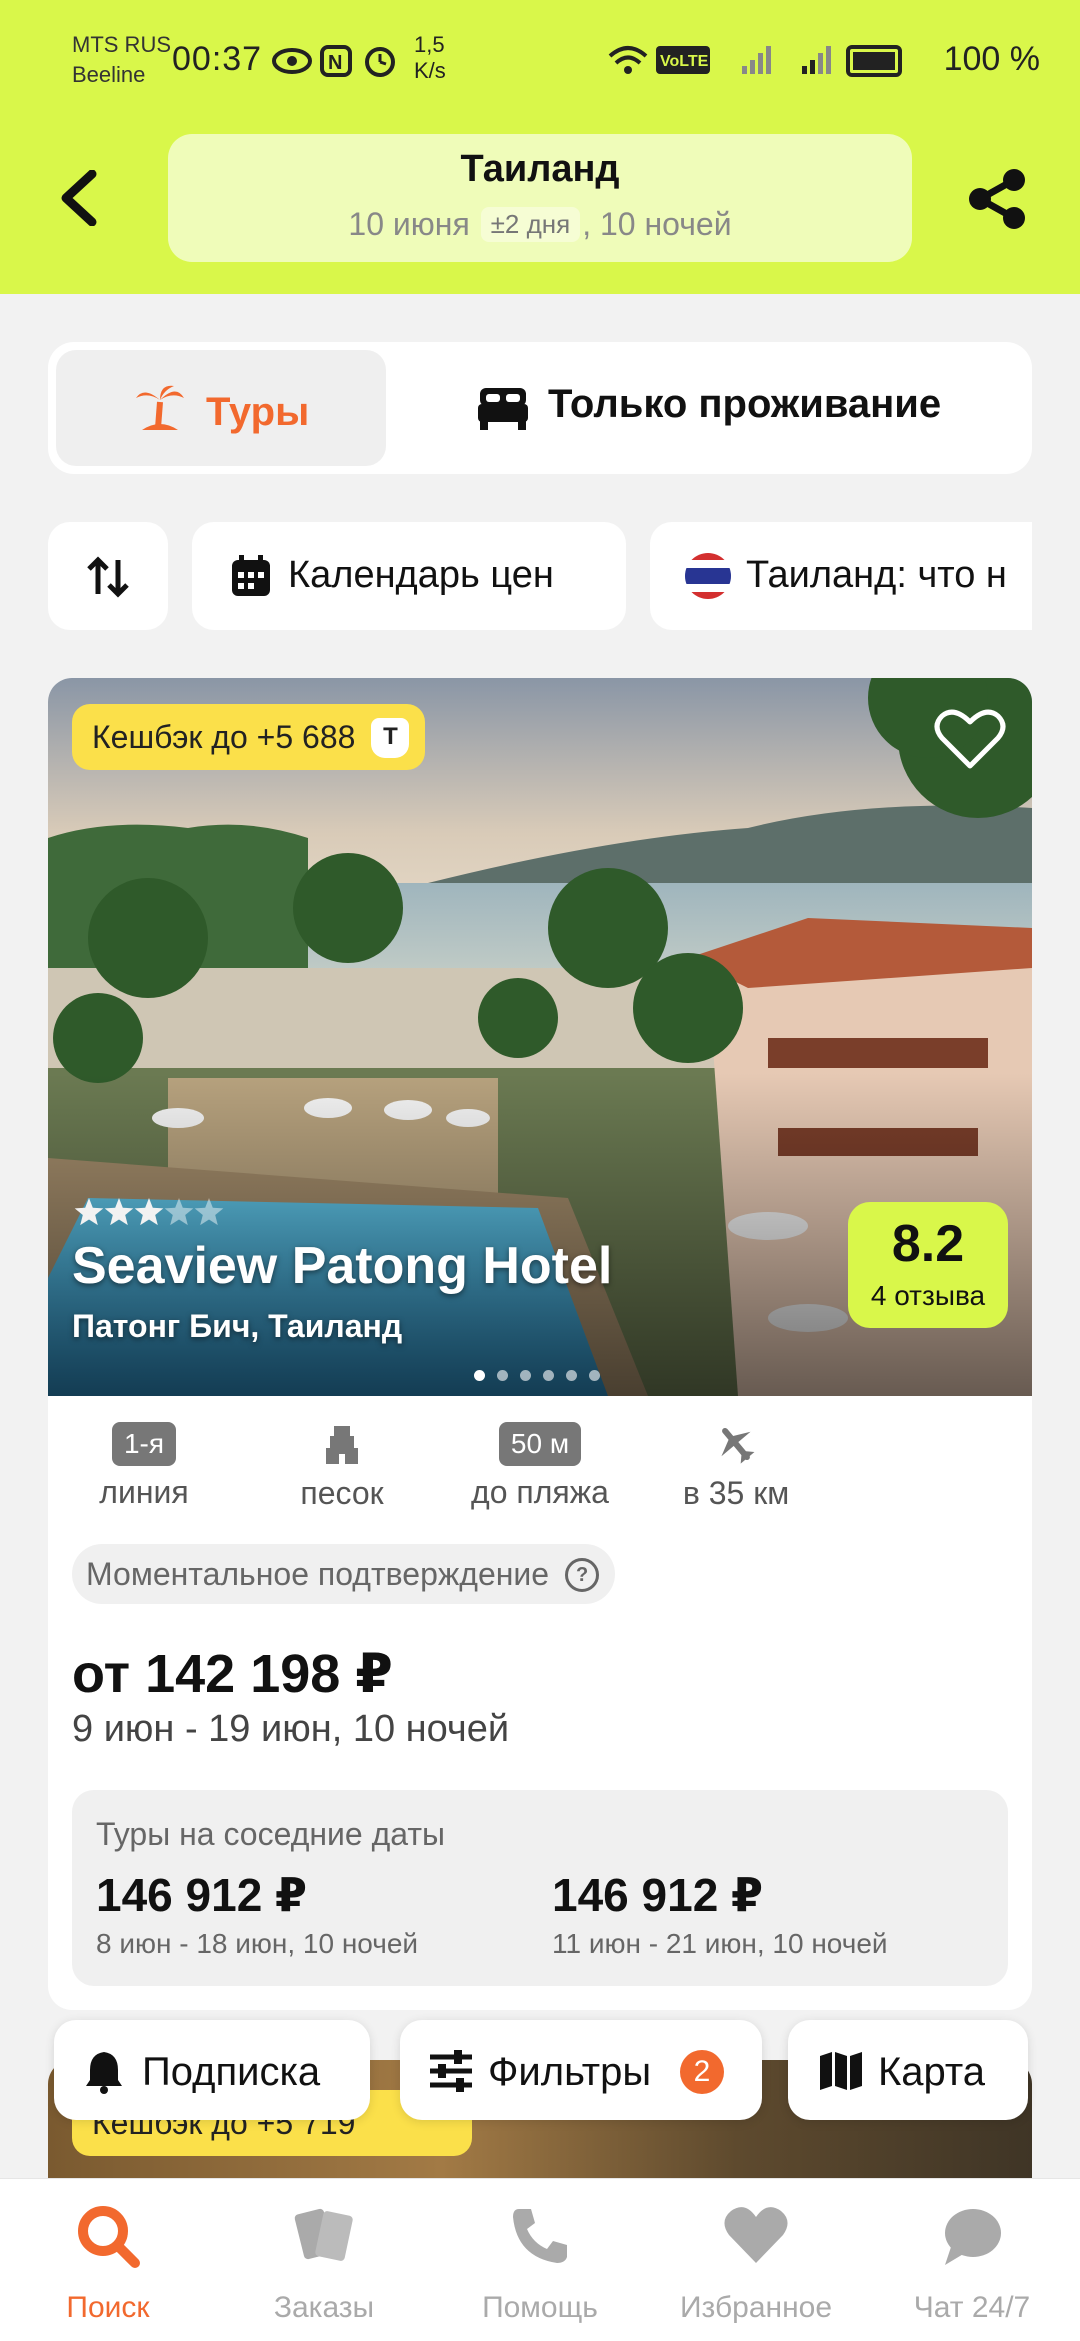 The image size is (1080, 2341). I want to click on nearby-dates-title: Туры на соседние даты, so click(271, 1834).